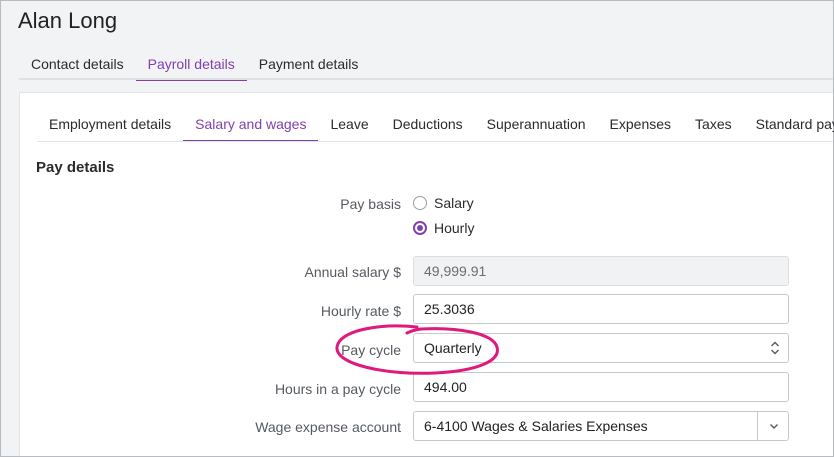 The height and width of the screenshot is (457, 834). Describe the element at coordinates (337, 389) in the screenshot. I see `hours-in-cycle-label: Hours in a pay cycle` at that location.